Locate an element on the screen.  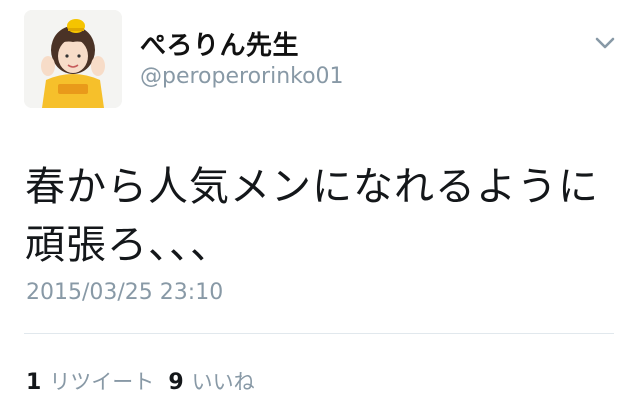
tweet-stats: 1 リツイート 9 いいね is located at coordinates (147, 381).